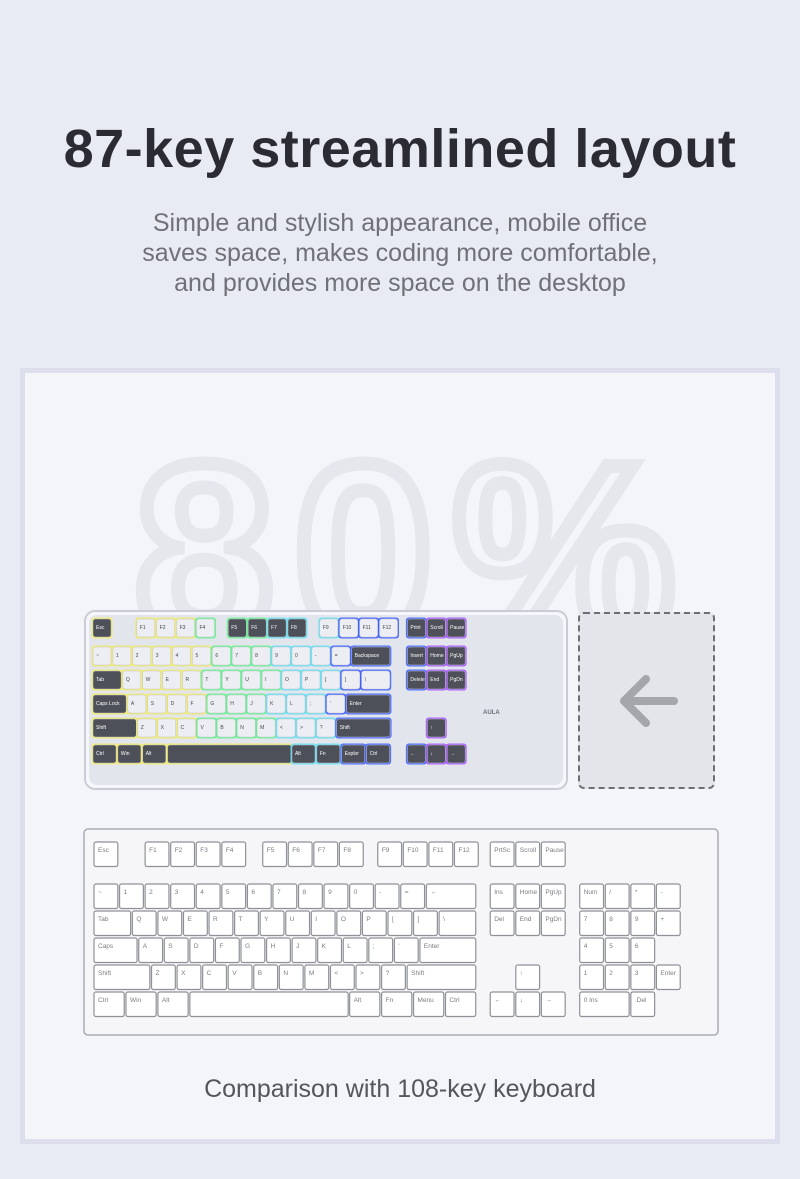 The image size is (800, 1179). What do you see at coordinates (229, 754) in the screenshot?
I see `keycap` at bounding box center [229, 754].